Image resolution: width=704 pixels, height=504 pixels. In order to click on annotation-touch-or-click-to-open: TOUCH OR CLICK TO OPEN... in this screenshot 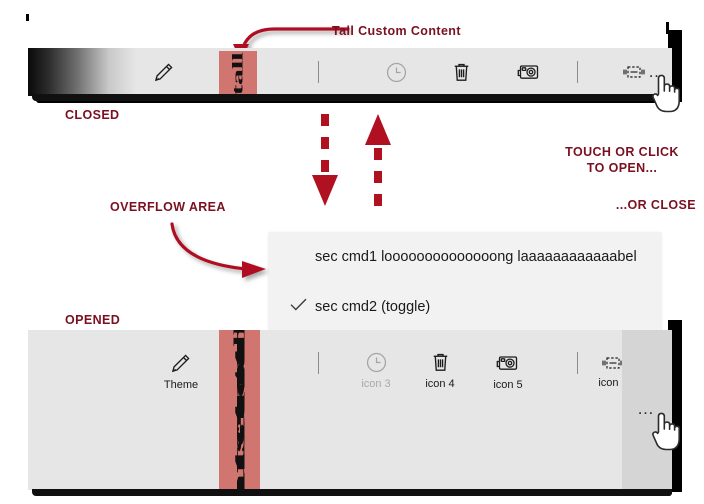, I will do `click(622, 160)`.